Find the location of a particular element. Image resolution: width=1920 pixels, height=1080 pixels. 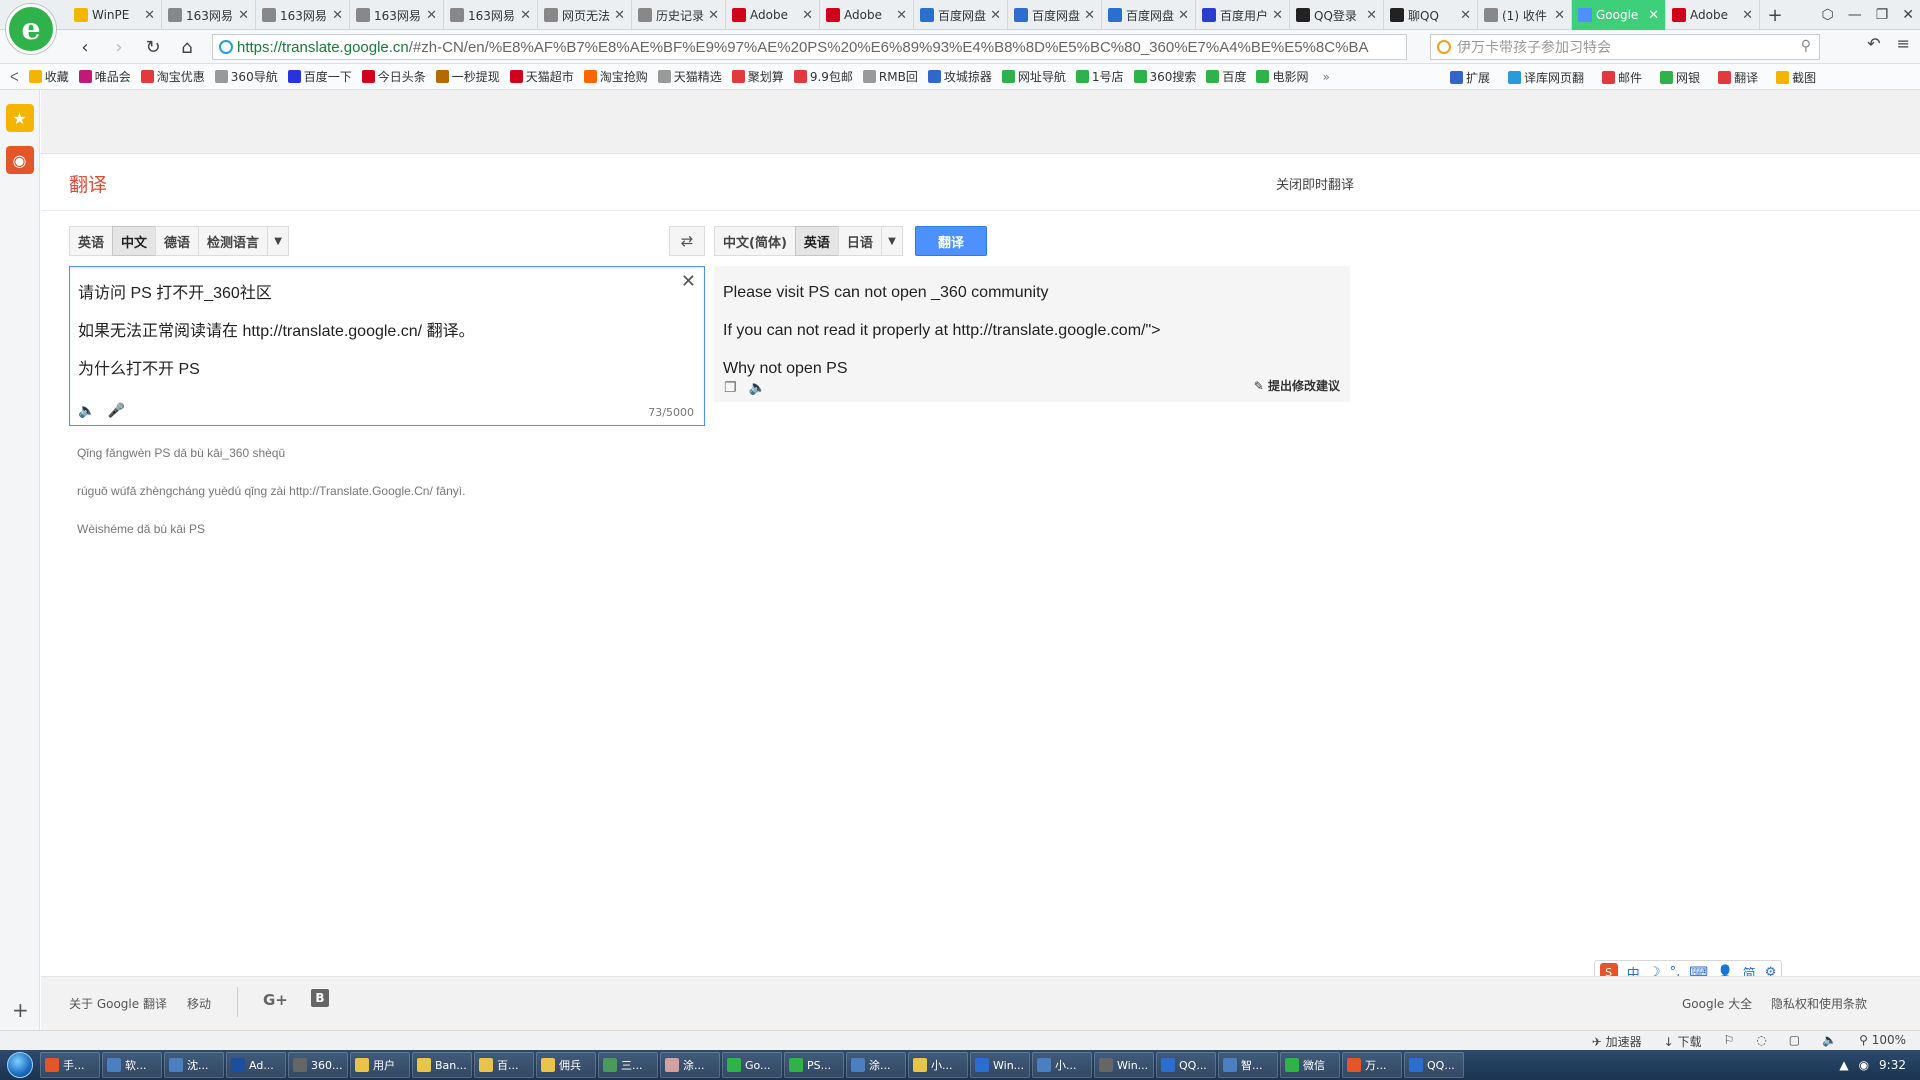

source-lang-chinese: 中文 is located at coordinates (134, 241).